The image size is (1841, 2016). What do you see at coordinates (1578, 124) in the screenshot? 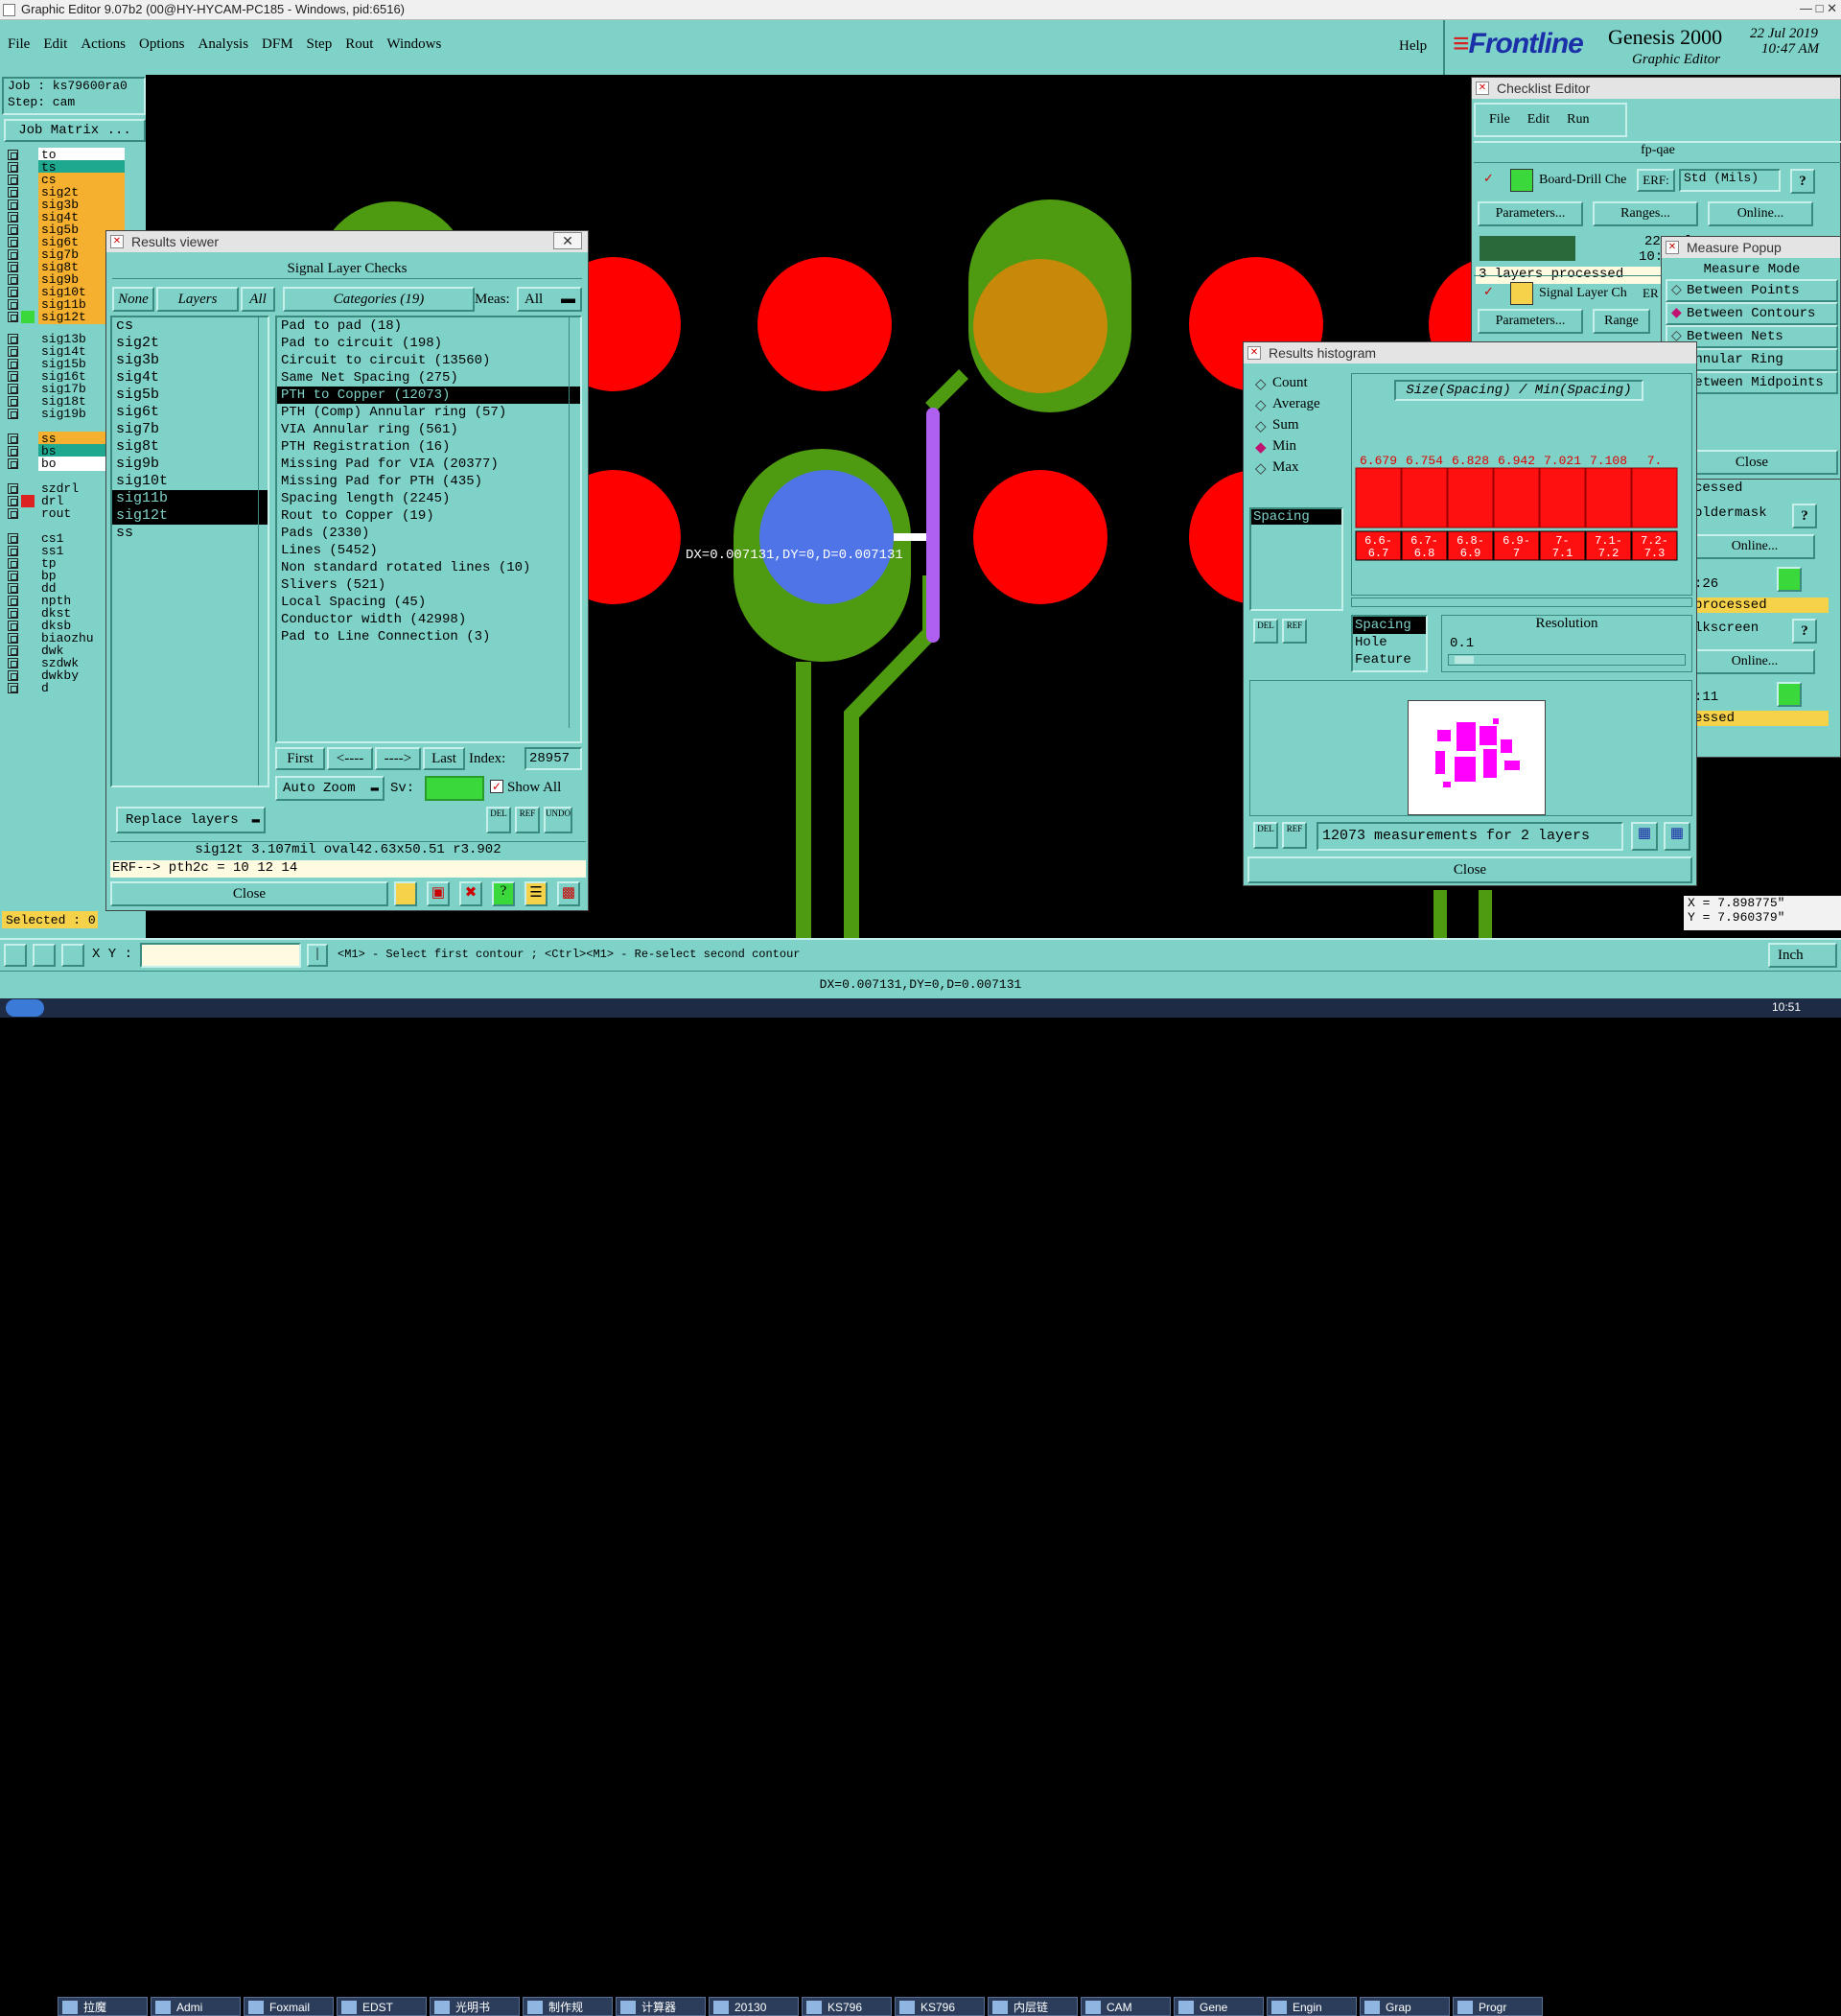
I see `checklist-menu-run: Run` at bounding box center [1578, 124].